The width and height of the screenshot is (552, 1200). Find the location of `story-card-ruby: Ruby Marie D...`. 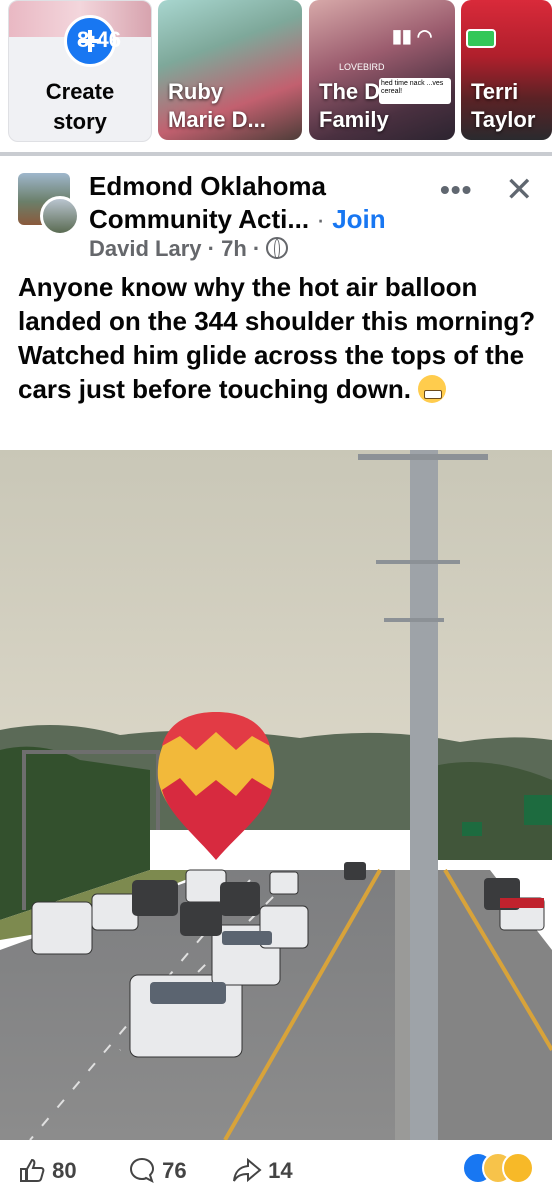

story-card-ruby: Ruby Marie D... is located at coordinates (230, 70).